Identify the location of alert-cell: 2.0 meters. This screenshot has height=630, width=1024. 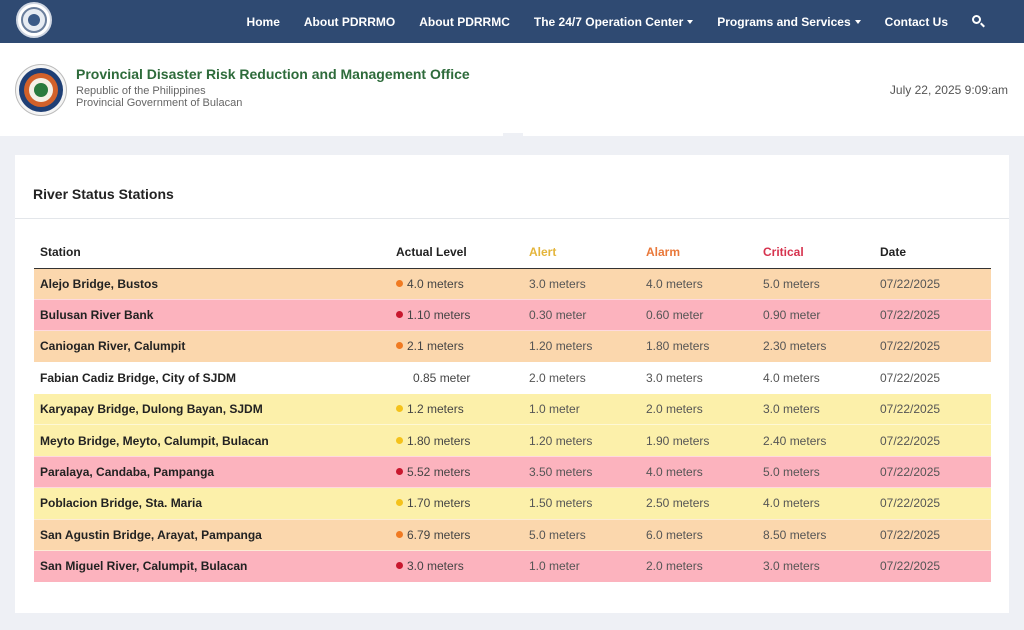
(581, 377).